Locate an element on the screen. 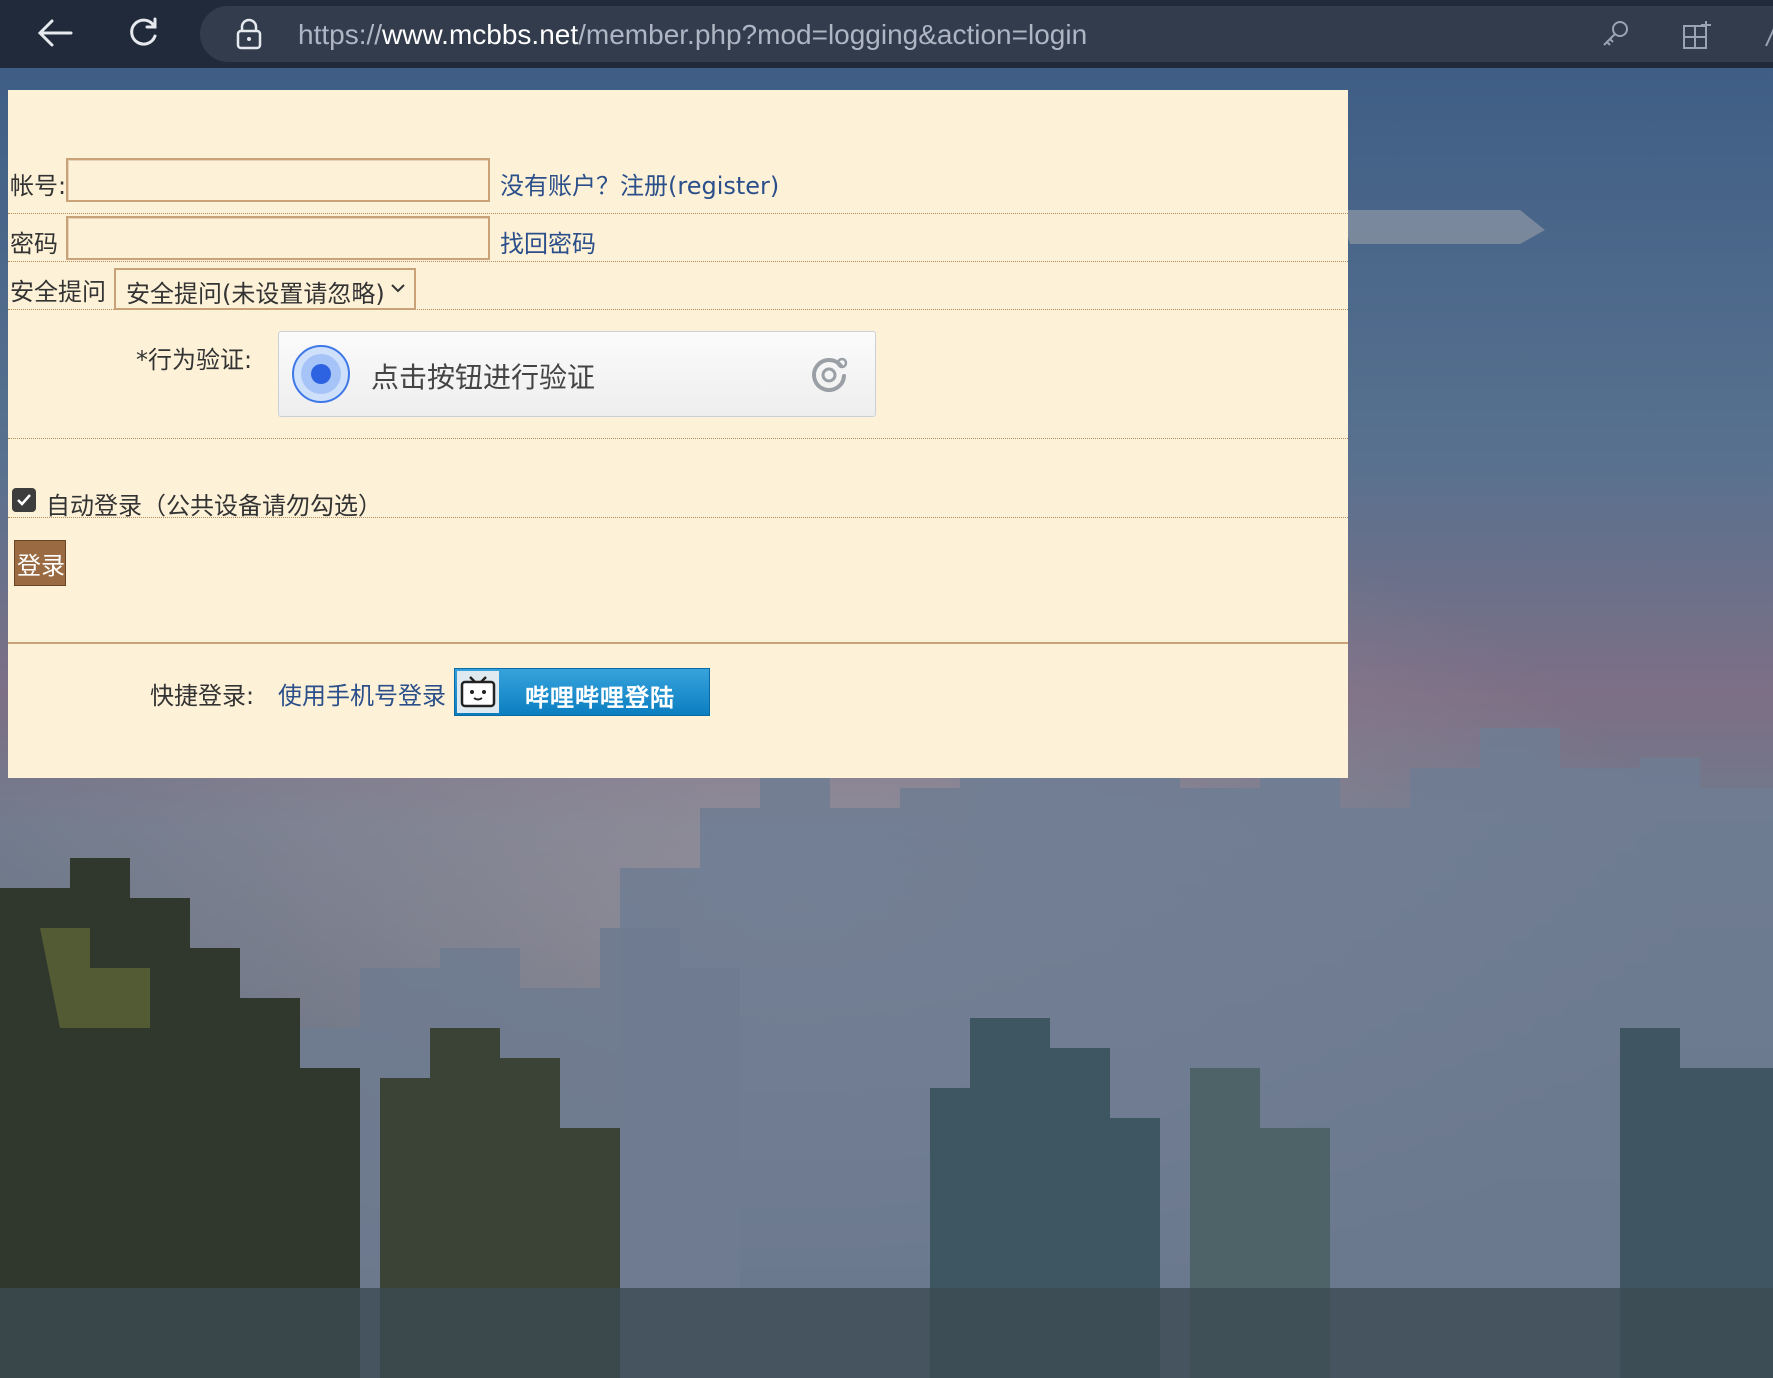 This screenshot has width=1773, height=1378. captcha-logo-icon is located at coordinates (830, 375).